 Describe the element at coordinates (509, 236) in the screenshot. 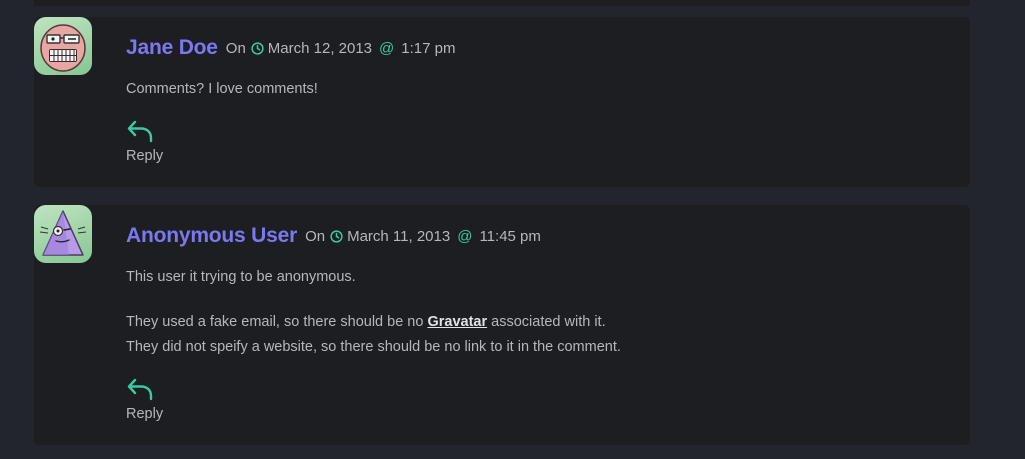

I see `comment-time: 11:45 pm` at that location.